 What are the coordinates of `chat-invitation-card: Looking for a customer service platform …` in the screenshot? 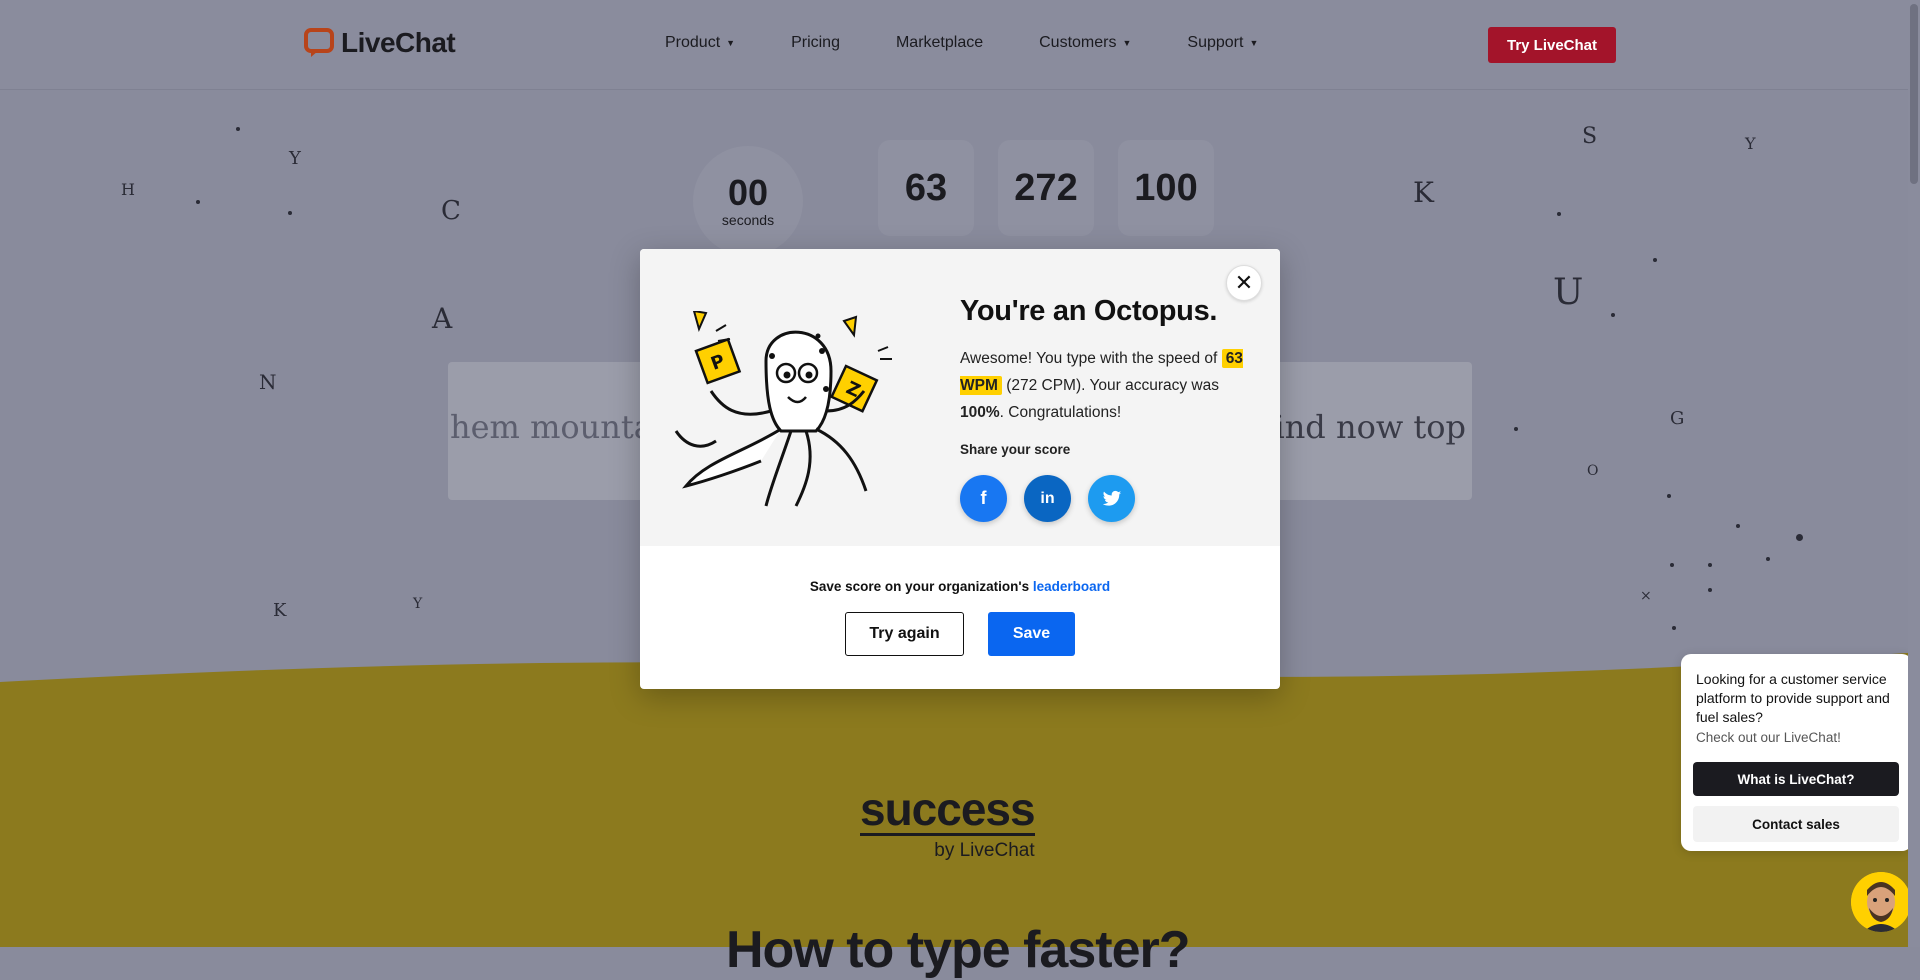 It's located at (1796, 752).